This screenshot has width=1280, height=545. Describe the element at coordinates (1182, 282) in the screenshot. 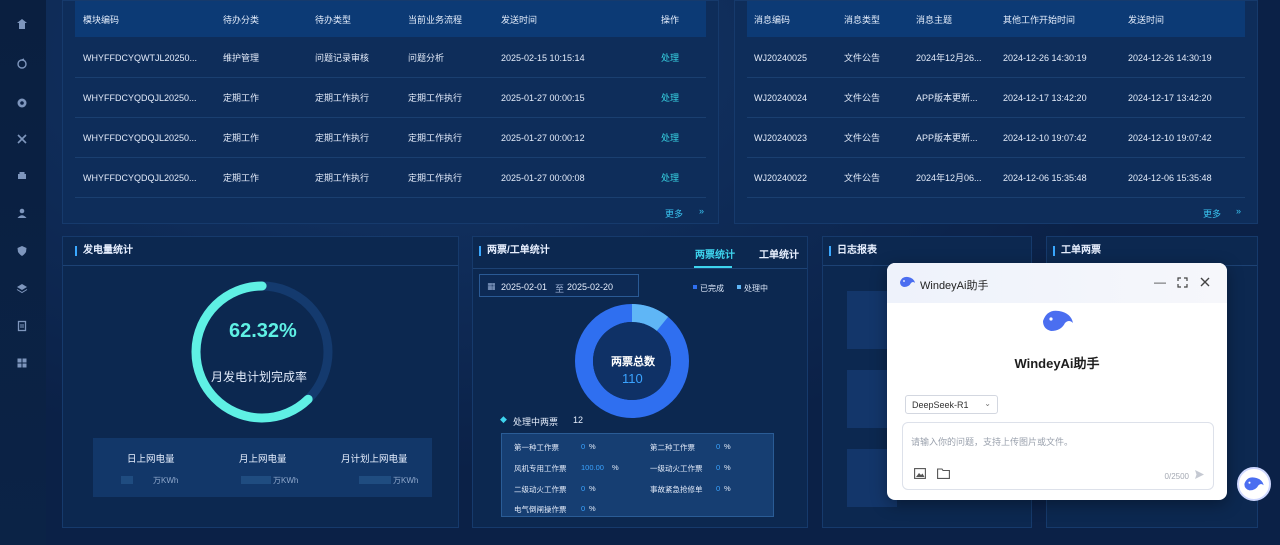

I see `expand-icon` at that location.